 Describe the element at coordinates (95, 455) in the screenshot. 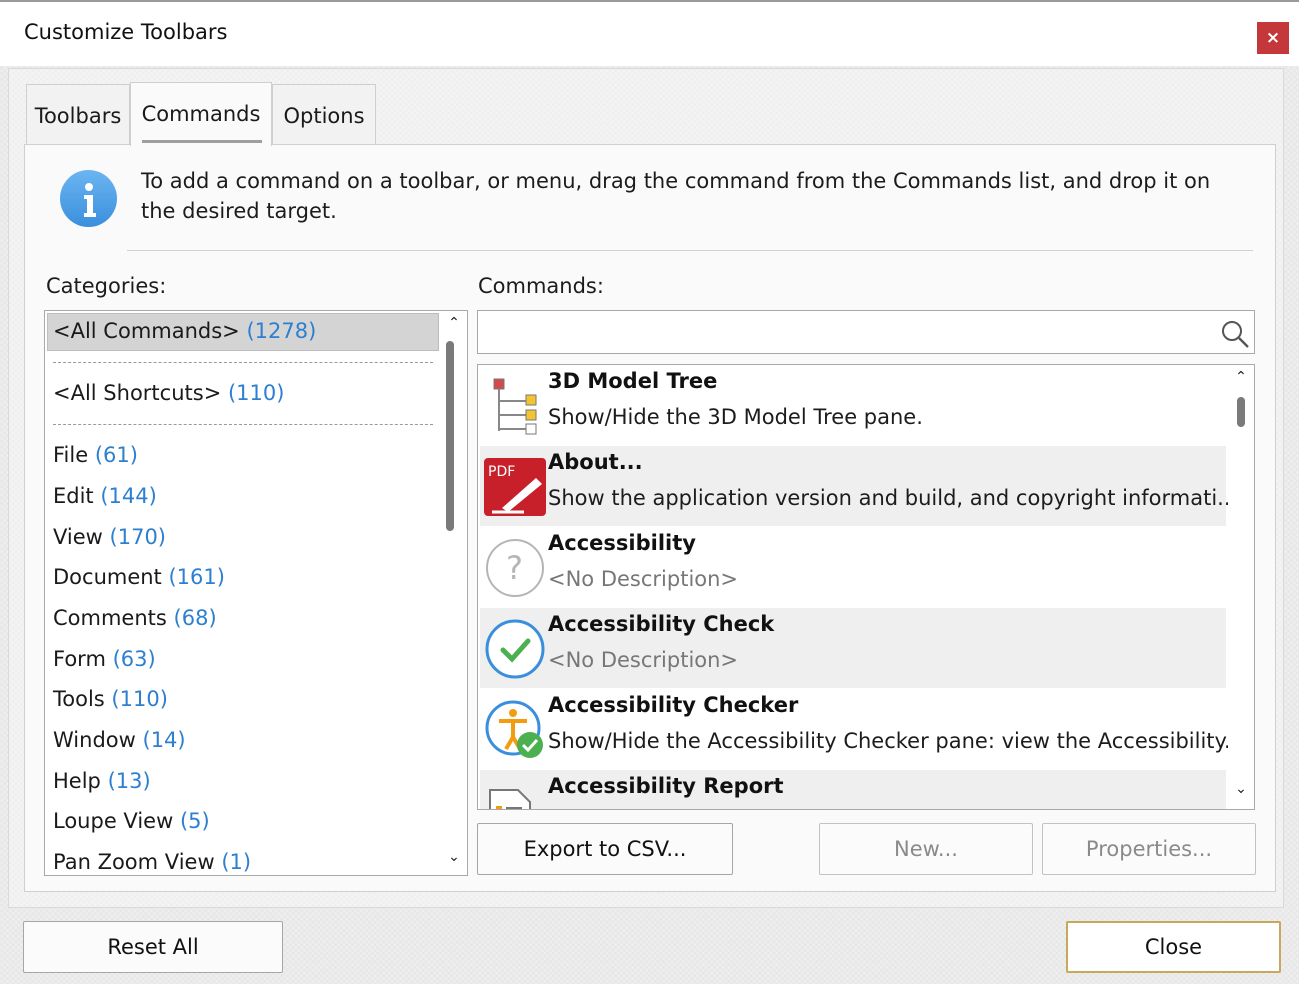

I see `category-file: File (61)` at that location.